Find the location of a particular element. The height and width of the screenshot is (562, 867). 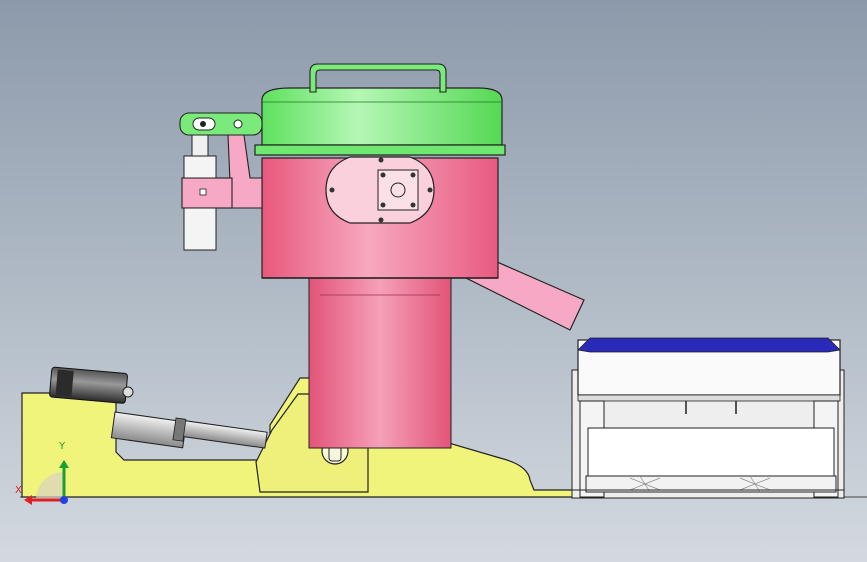

lid is located at coordinates (382, 116).